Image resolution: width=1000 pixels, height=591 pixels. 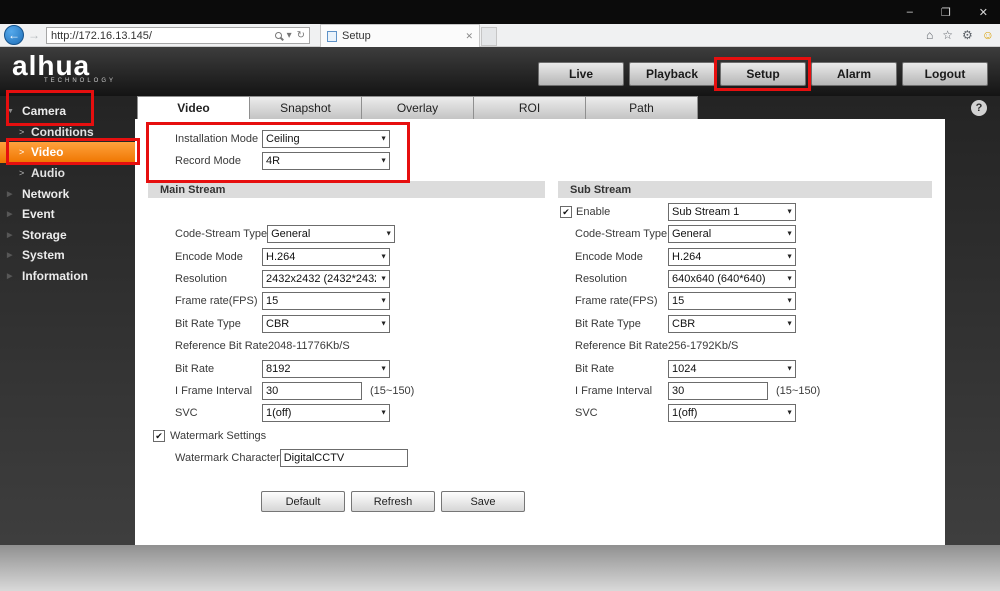 What do you see at coordinates (214, 390) in the screenshot?
I see `field-label: I Frame Interval` at bounding box center [214, 390].